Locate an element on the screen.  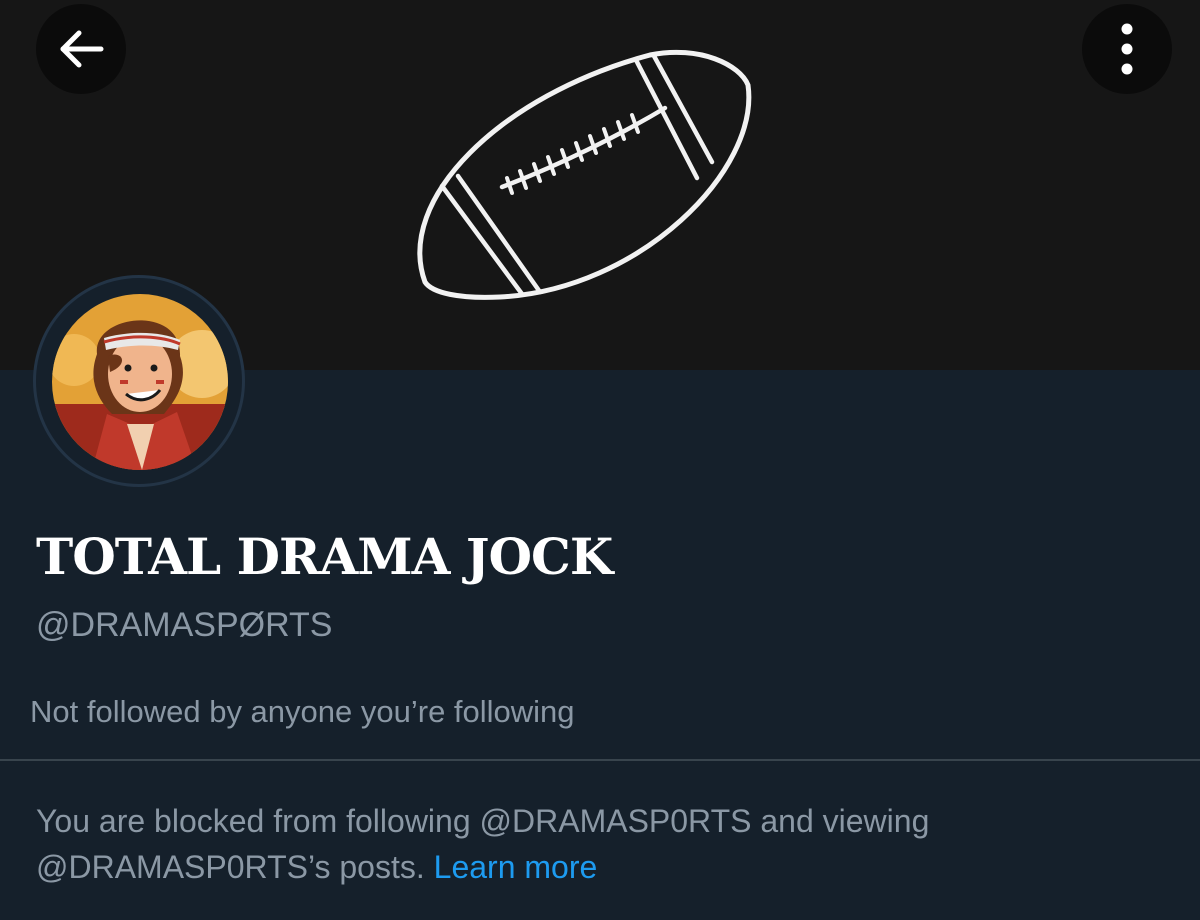
display-name: TOTAL DRAMA JOCK is located at coordinates (324, 556).